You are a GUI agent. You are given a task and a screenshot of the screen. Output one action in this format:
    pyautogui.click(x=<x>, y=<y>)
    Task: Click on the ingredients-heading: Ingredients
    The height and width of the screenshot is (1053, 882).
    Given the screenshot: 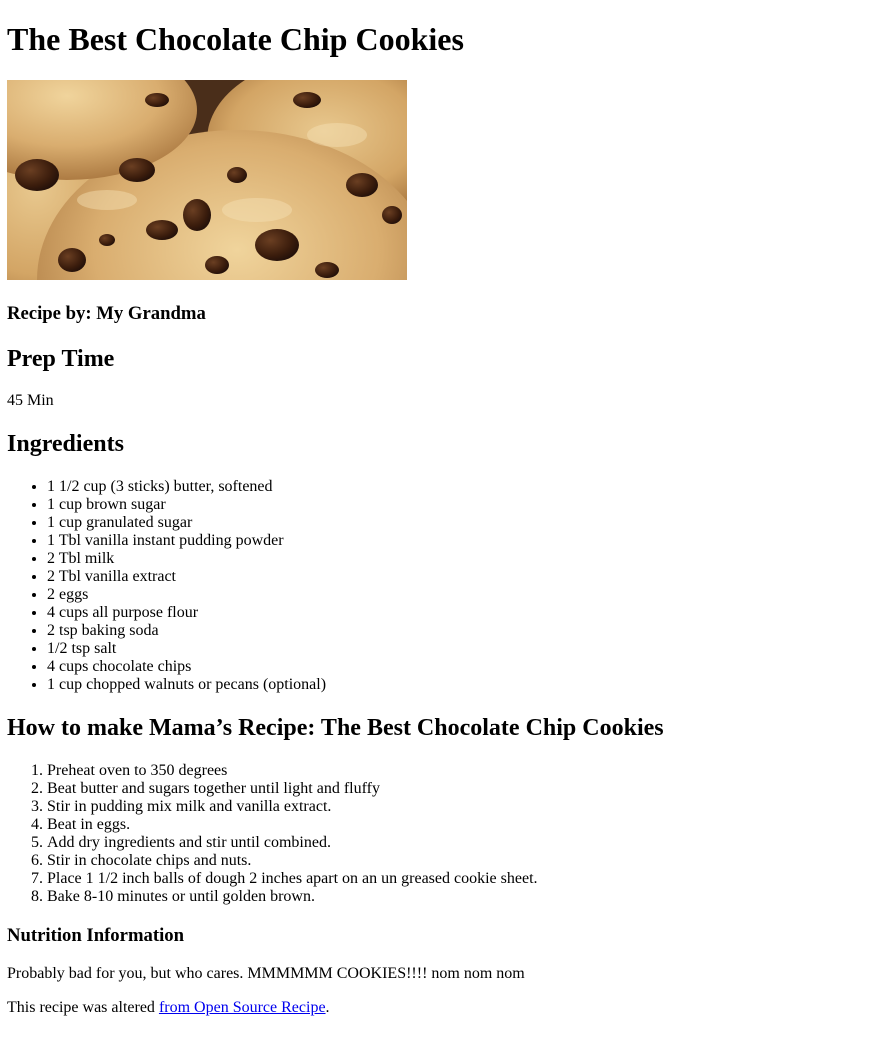 What is the action you would take?
    pyautogui.click(x=65, y=444)
    